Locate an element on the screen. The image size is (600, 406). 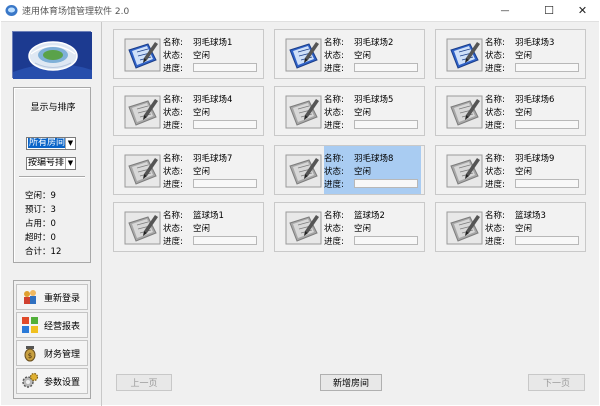
room-card: 名称: 羽毛球场7 状态: 空闲 进度: is located at coordinates (188, 170).